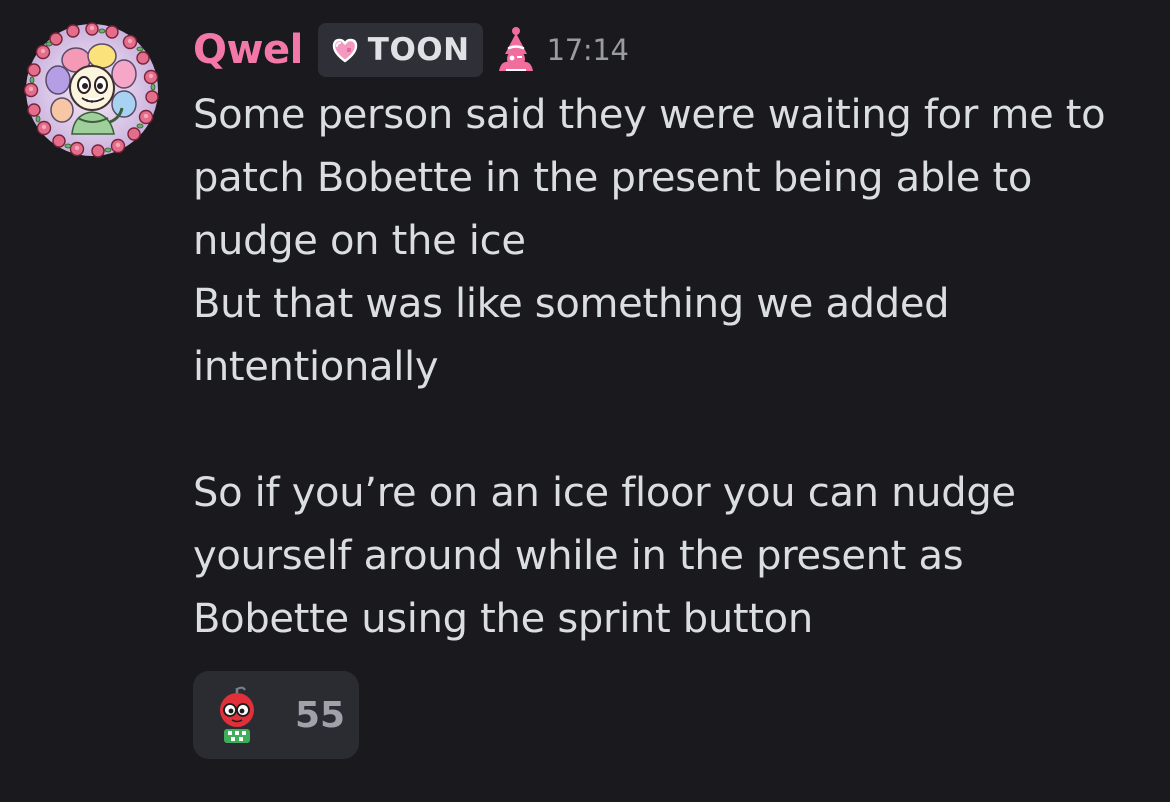  Describe the element at coordinates (359, 241) in the screenshot. I see `message-line: nudge on the ice` at that location.